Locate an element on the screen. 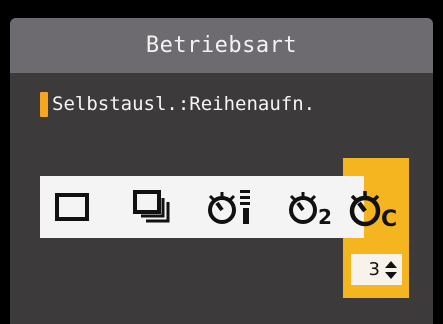 This screenshot has height=324, width=443. shot-count-value: 3 is located at coordinates (374, 269).